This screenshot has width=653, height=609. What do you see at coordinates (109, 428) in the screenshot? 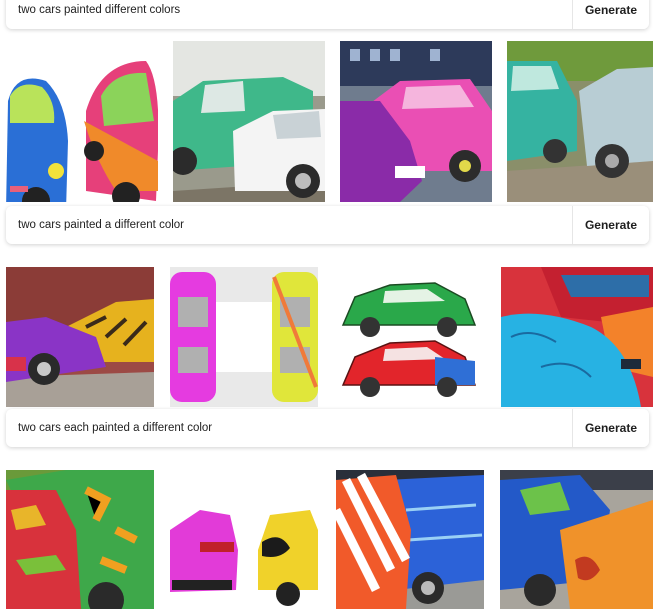
I see `prompt-input-3: two cars each painted a different color` at bounding box center [109, 428].